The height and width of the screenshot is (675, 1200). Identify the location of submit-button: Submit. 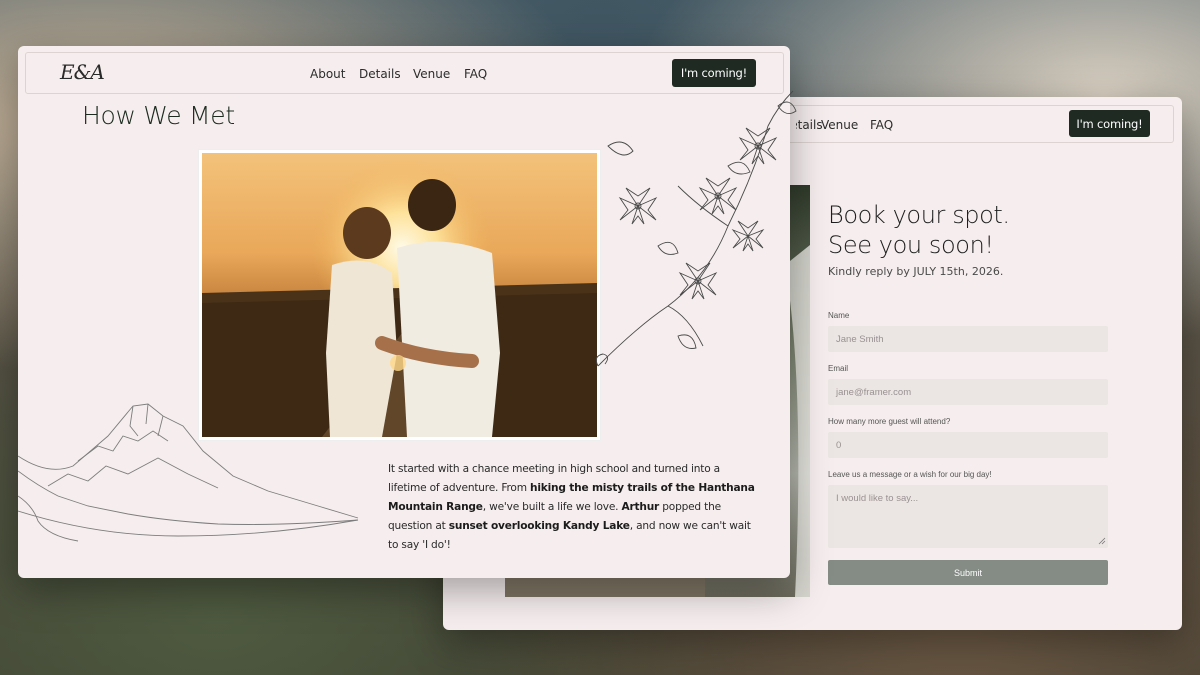
(968, 572).